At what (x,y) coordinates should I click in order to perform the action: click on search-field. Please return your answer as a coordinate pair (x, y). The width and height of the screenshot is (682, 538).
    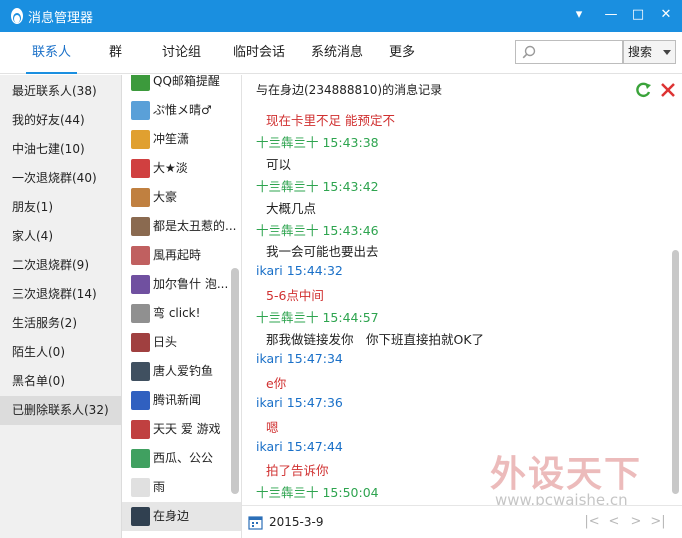
    Looking at the image, I should click on (569, 52).